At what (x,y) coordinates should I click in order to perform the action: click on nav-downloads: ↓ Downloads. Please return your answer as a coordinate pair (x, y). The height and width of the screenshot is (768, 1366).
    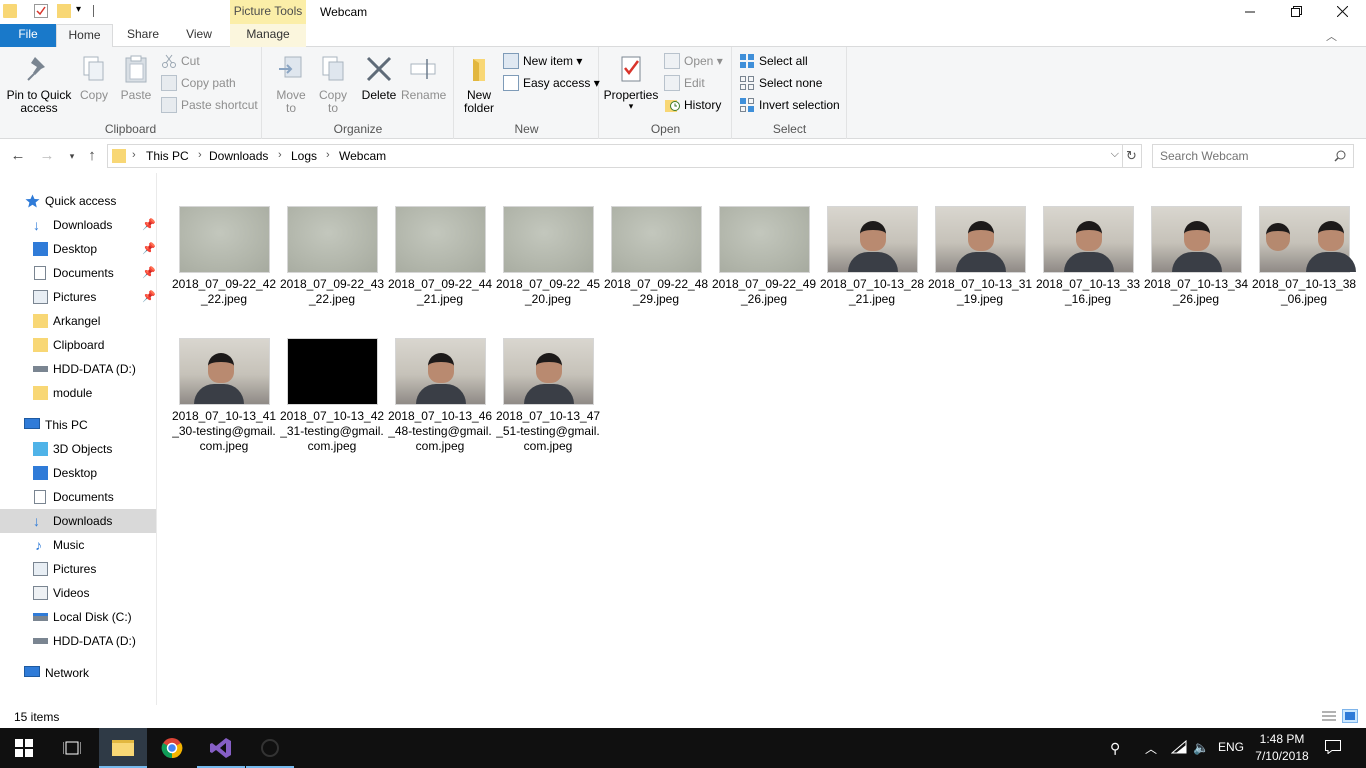
    Looking at the image, I should click on (78, 521).